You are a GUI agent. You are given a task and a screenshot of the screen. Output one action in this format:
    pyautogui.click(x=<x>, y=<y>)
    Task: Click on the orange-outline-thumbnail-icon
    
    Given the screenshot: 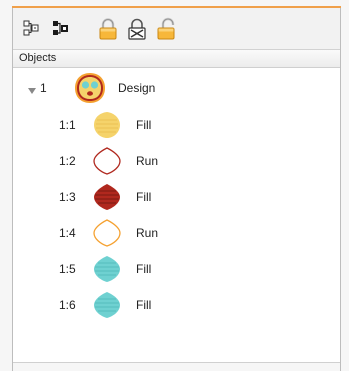 What is the action you would take?
    pyautogui.click(x=107, y=233)
    